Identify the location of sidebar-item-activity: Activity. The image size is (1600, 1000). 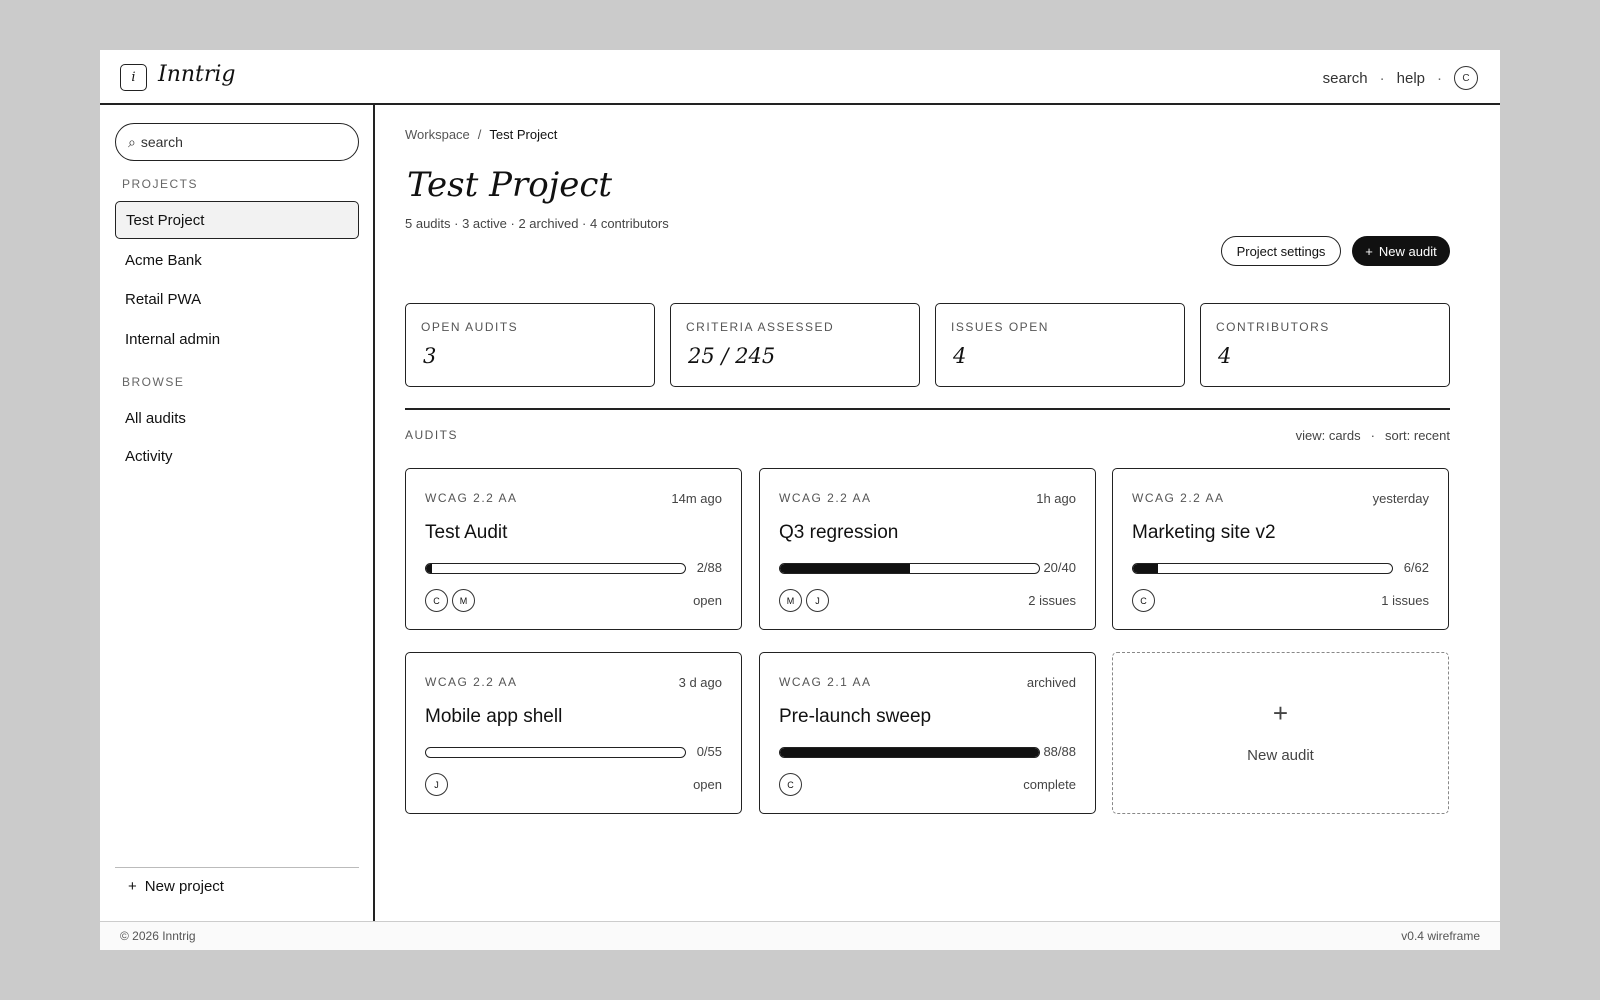
(237, 456).